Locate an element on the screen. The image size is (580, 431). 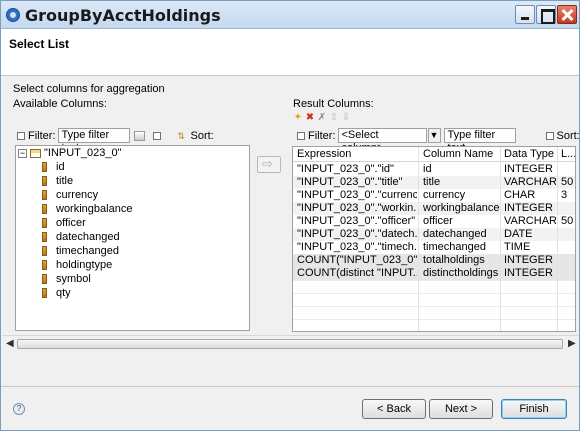
available-sort-checkbox is located at coordinates (156, 135).